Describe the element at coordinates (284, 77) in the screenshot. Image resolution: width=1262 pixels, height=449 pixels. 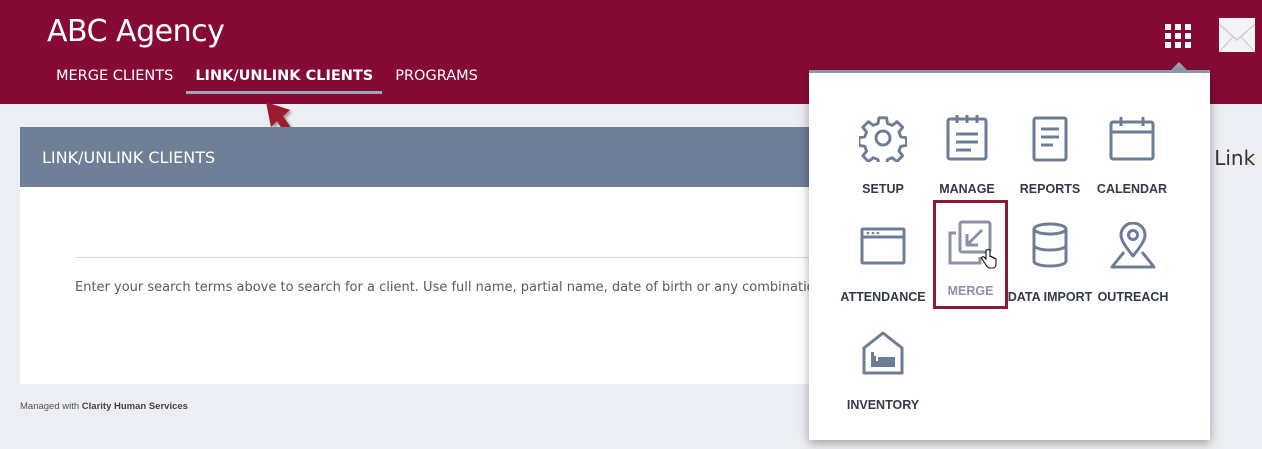
I see `tab-link-unlink-clients: LINK/UNLINK CLIENTS` at that location.